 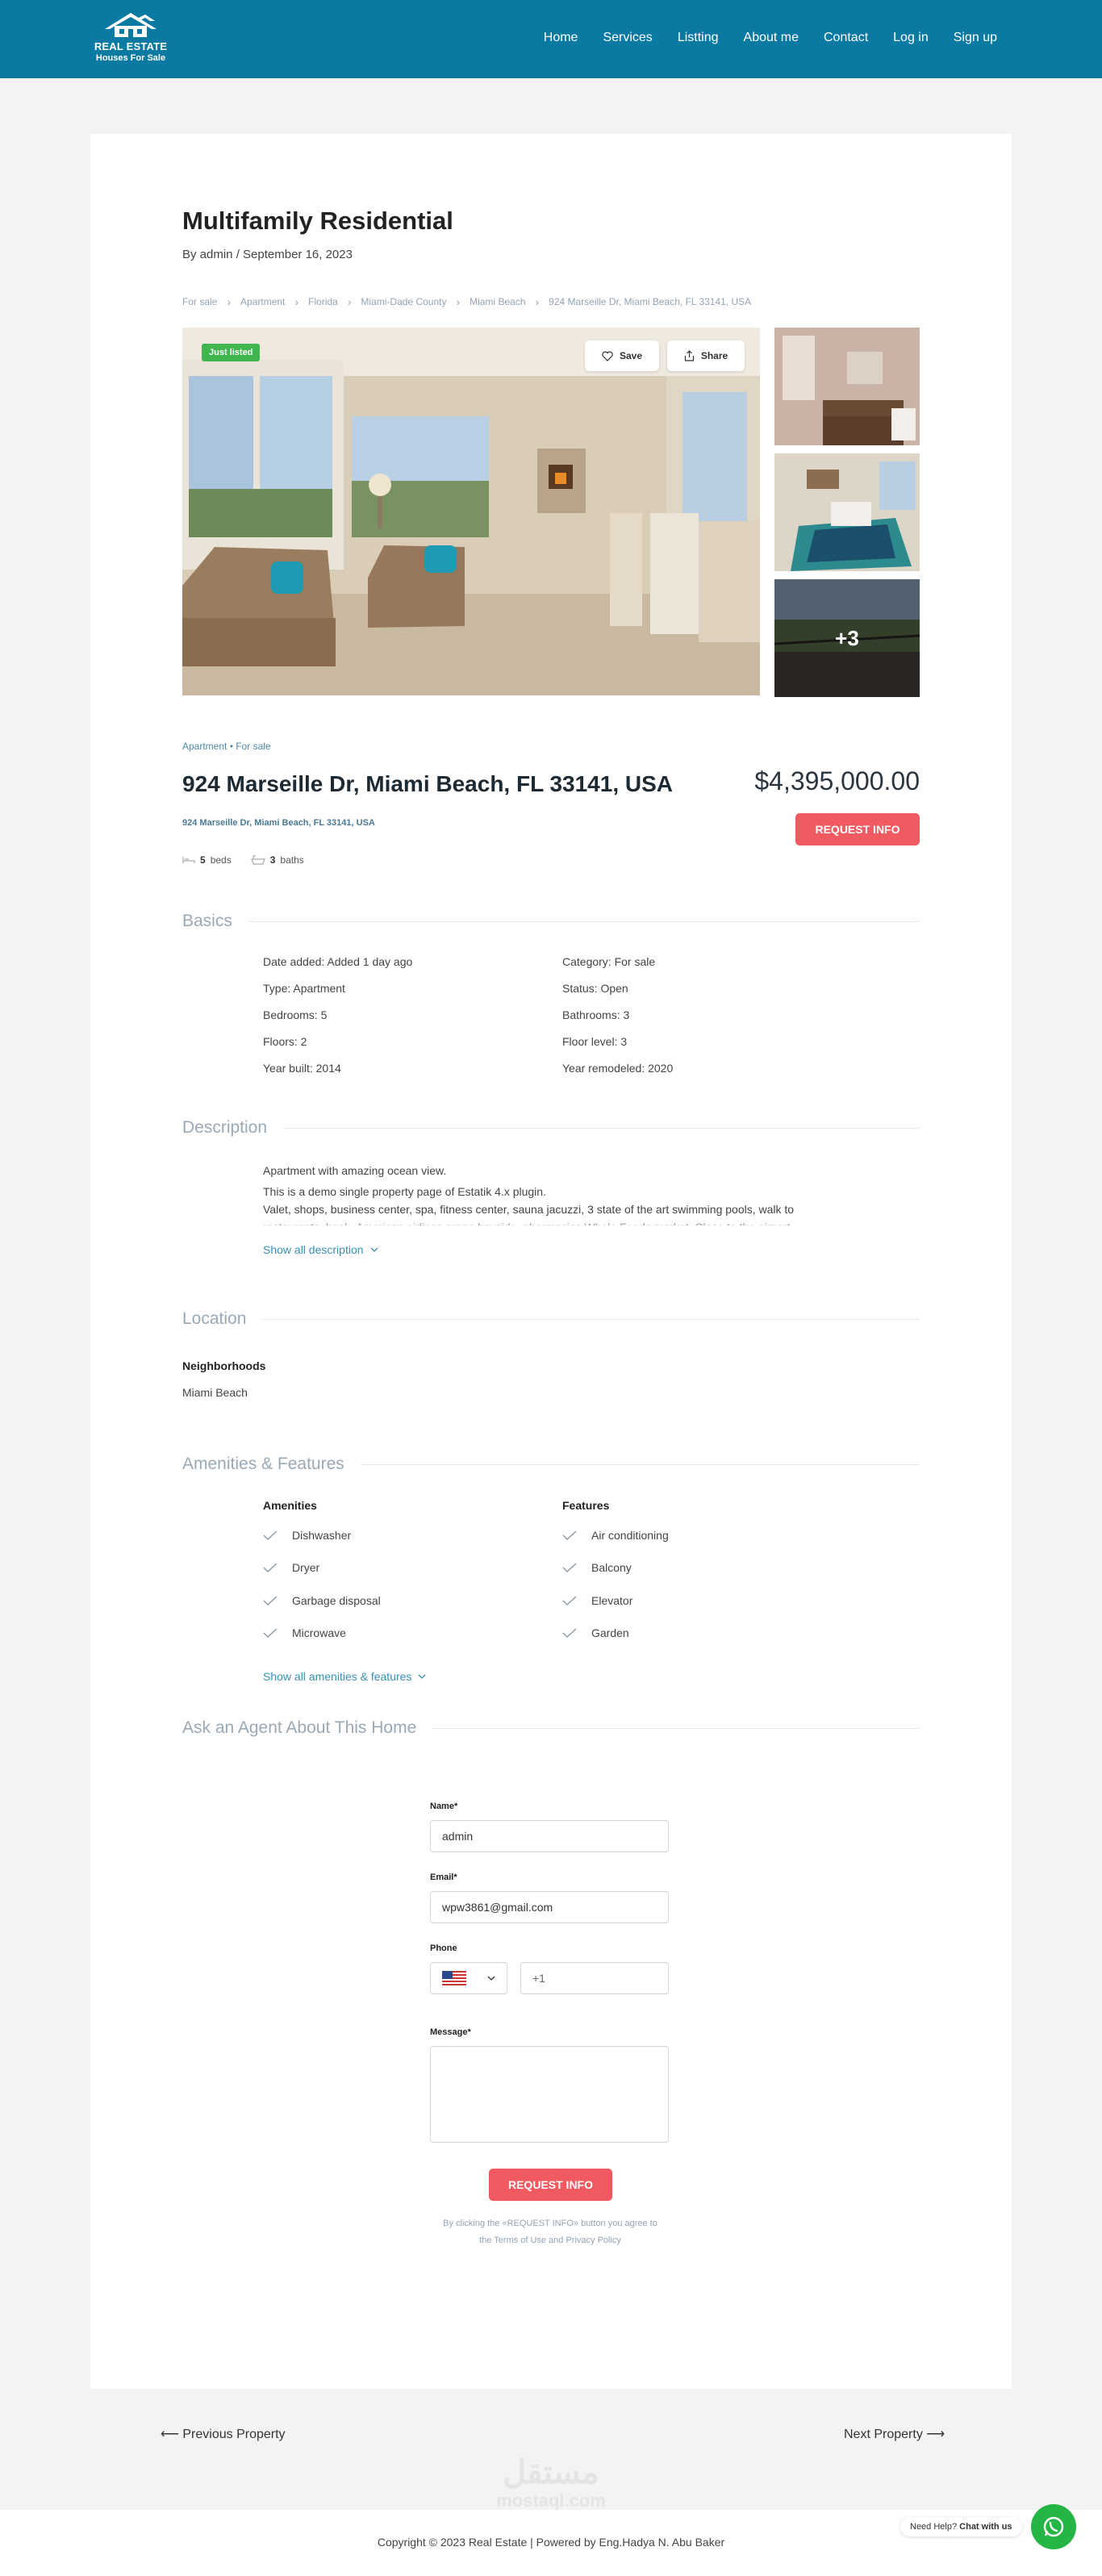 What do you see at coordinates (207, 860) in the screenshot?
I see `beds-spec: 5 beds` at bounding box center [207, 860].